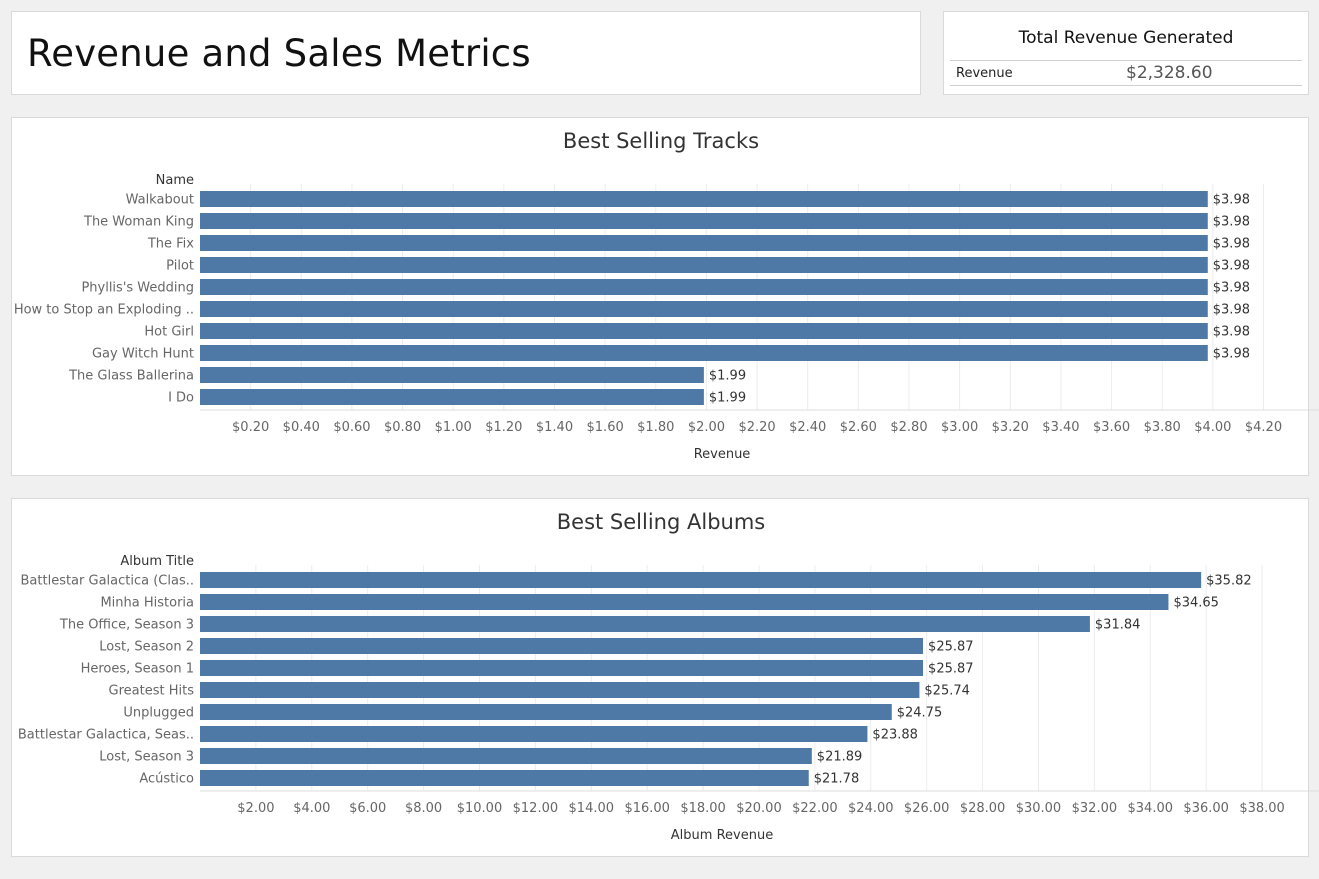 Image resolution: width=1319 pixels, height=879 pixels. What do you see at coordinates (1263, 427) in the screenshot?
I see `tick-label: $4.20` at bounding box center [1263, 427].